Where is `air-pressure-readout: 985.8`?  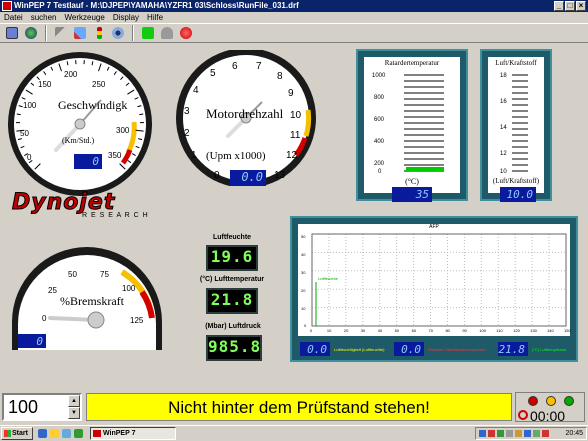
air-pressure-readout: 985.8 is located at coordinates (234, 348).